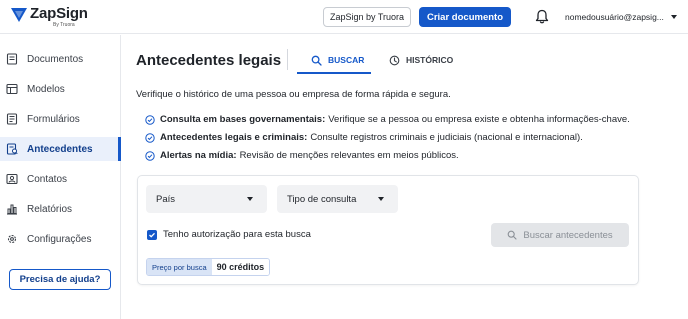  Describe the element at coordinates (674, 17) in the screenshot. I see `chevron-down-icon` at that location.